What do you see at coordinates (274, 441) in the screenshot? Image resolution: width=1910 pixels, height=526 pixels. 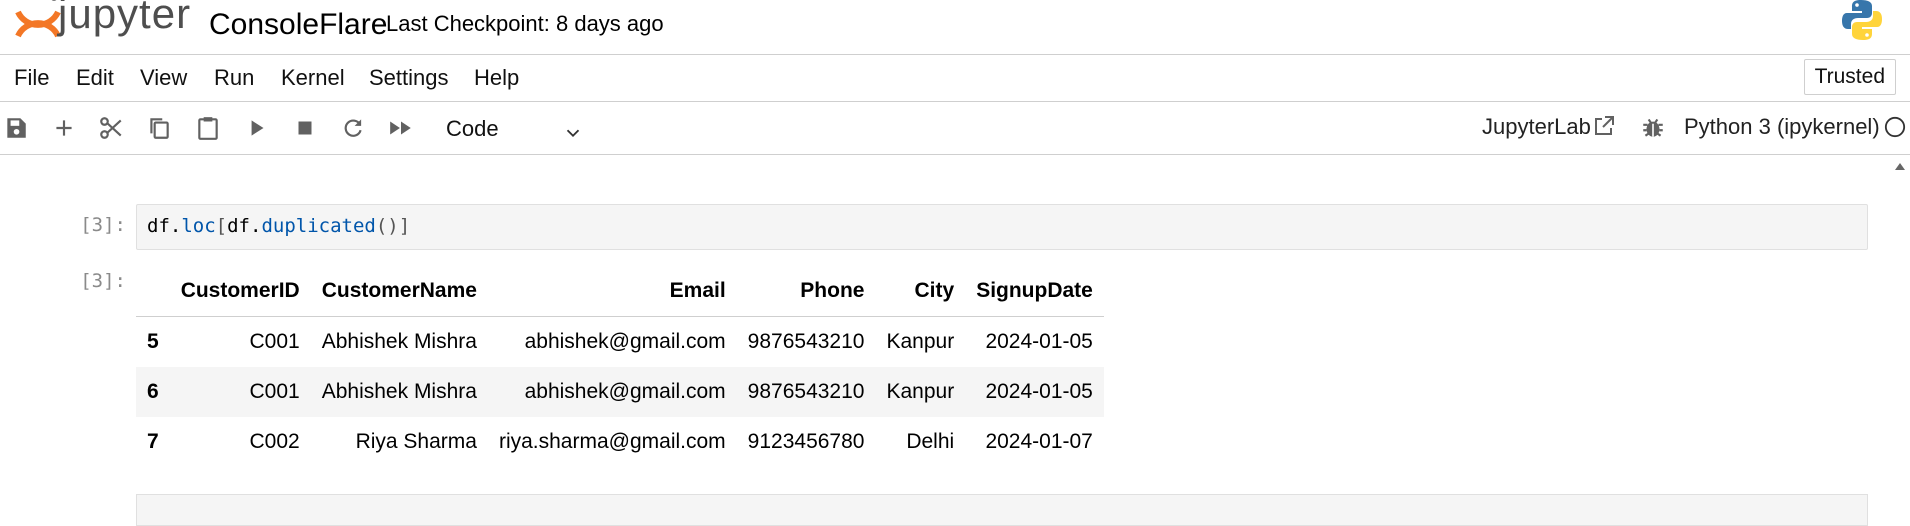 I see `table-cell: C002` at bounding box center [274, 441].